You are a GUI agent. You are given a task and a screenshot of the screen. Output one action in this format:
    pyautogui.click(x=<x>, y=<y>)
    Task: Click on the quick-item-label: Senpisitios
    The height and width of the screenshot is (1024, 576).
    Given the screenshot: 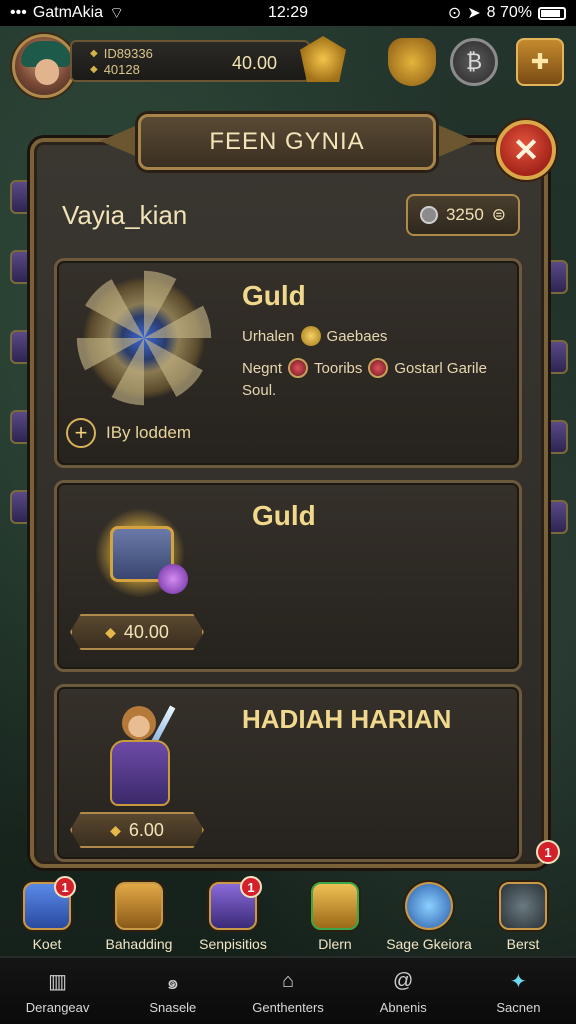 What is the action you would take?
    pyautogui.click(x=233, y=944)
    